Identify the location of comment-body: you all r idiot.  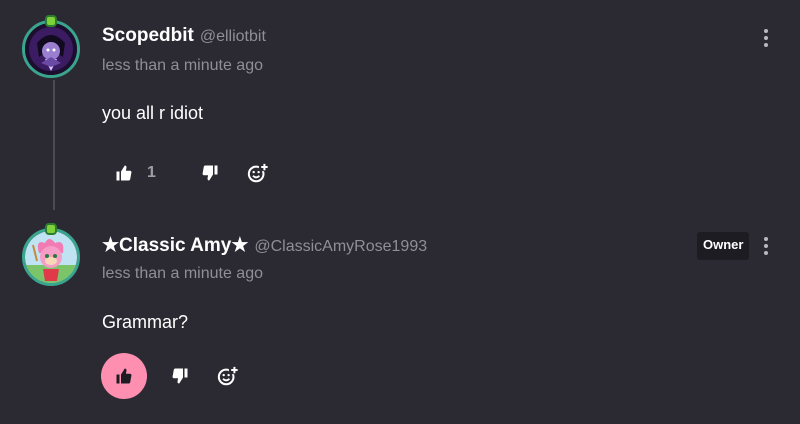
(153, 113).